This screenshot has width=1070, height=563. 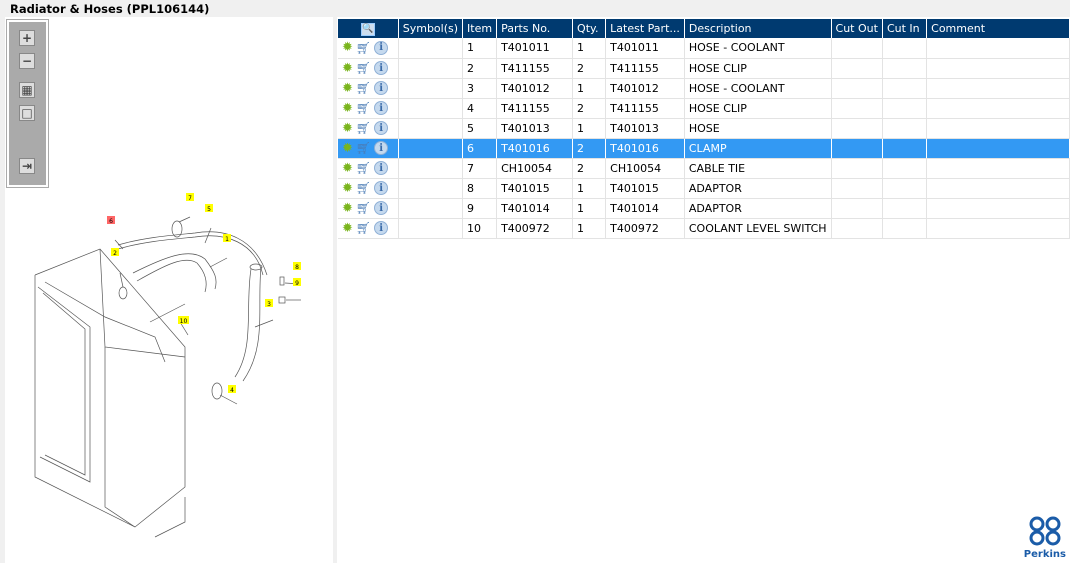 I want to click on callout-1: 1, so click(x=227, y=238).